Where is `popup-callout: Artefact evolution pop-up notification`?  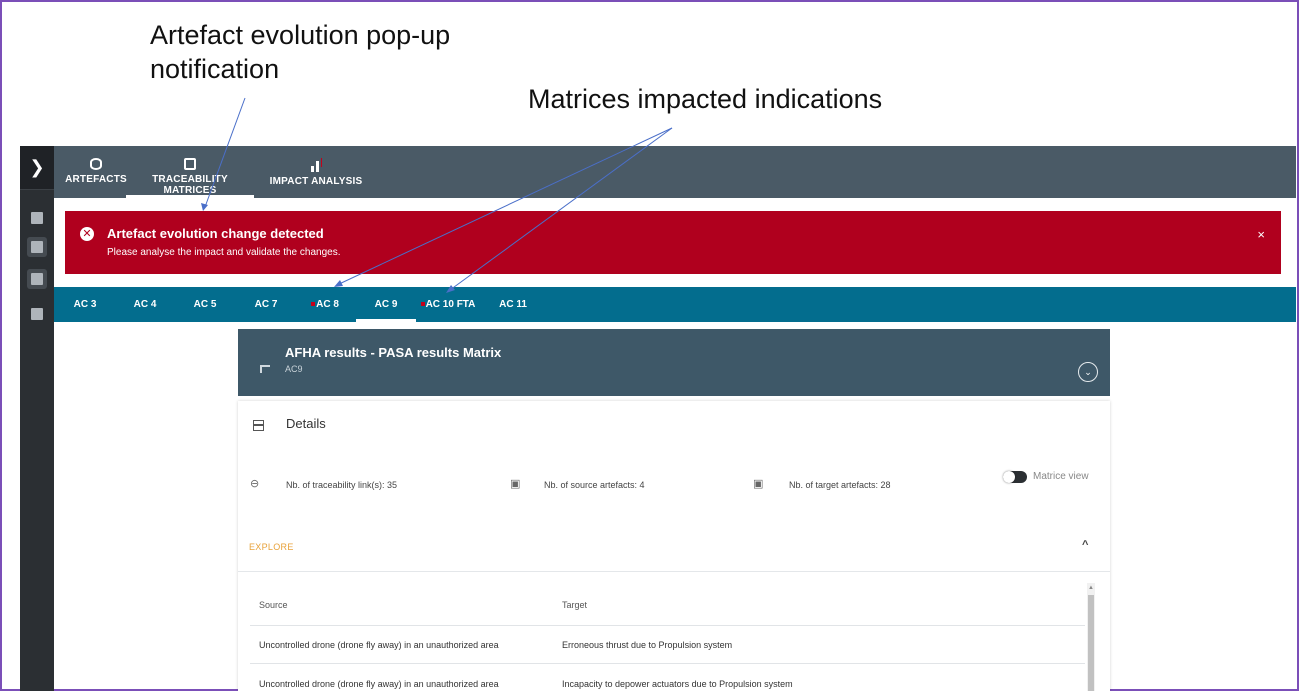 popup-callout: Artefact evolution pop-up notification is located at coordinates (300, 52).